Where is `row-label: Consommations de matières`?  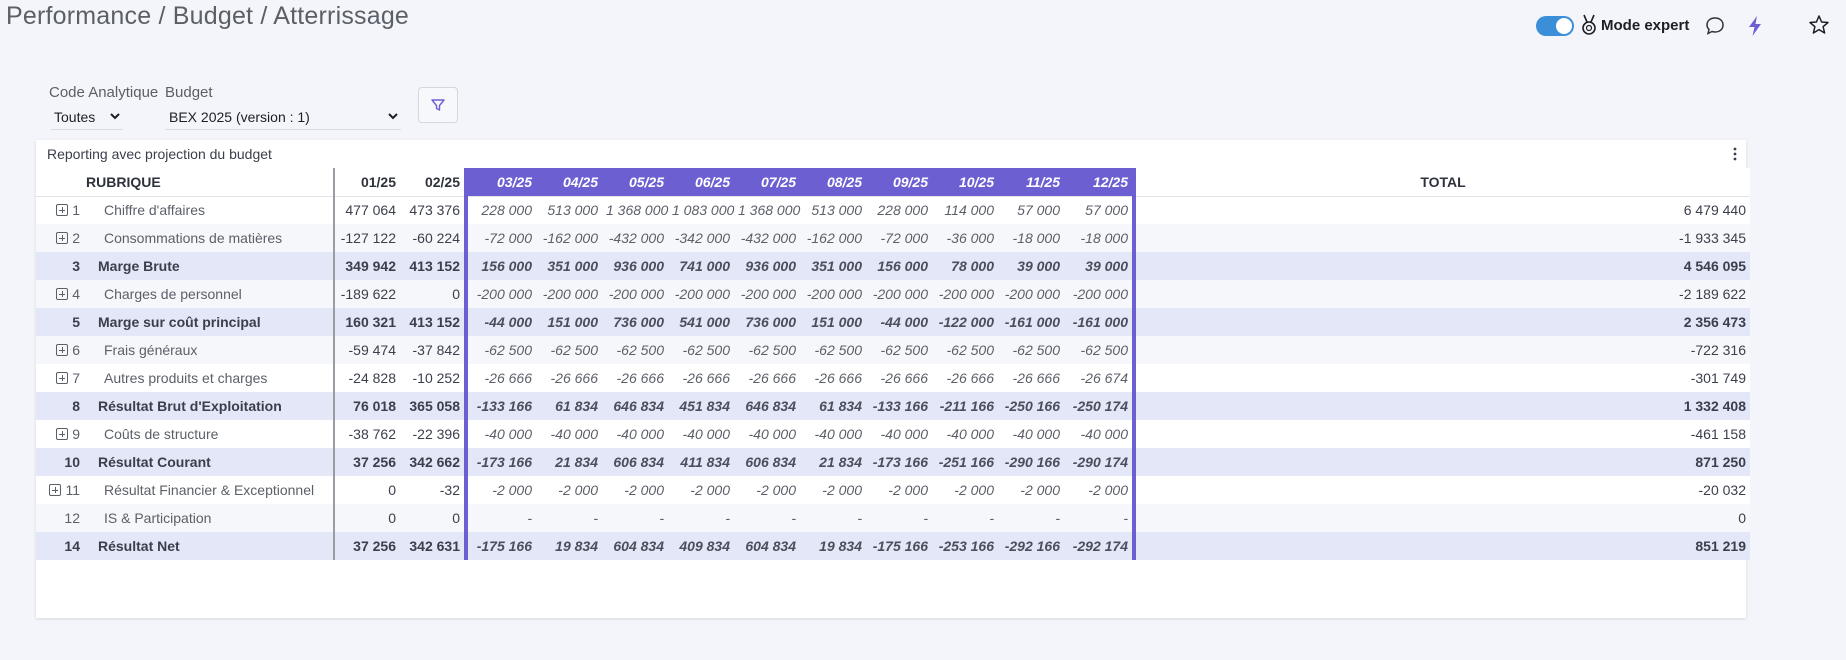
row-label: Consommations de matières is located at coordinates (209, 238).